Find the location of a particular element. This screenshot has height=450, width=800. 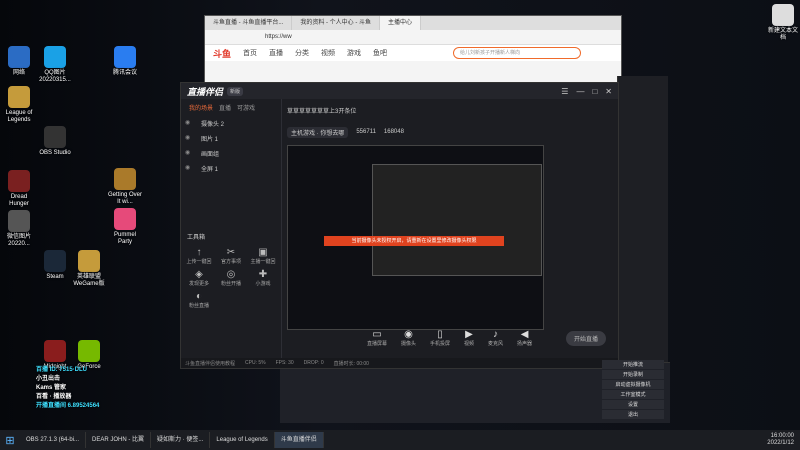

tool-item: ◈ 发现更多 is located at coordinates (199, 278).